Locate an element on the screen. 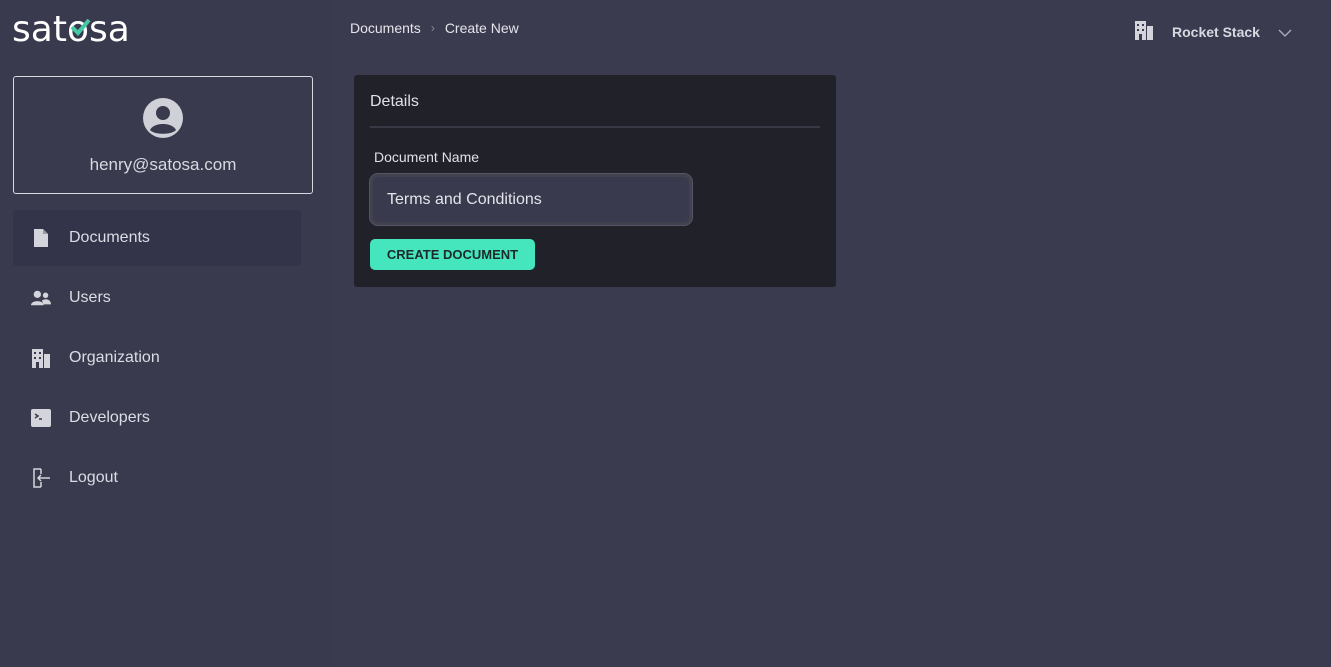 Image resolution: width=1331 pixels, height=667 pixels. breadcrumb-create-new: Create New is located at coordinates (481, 28).